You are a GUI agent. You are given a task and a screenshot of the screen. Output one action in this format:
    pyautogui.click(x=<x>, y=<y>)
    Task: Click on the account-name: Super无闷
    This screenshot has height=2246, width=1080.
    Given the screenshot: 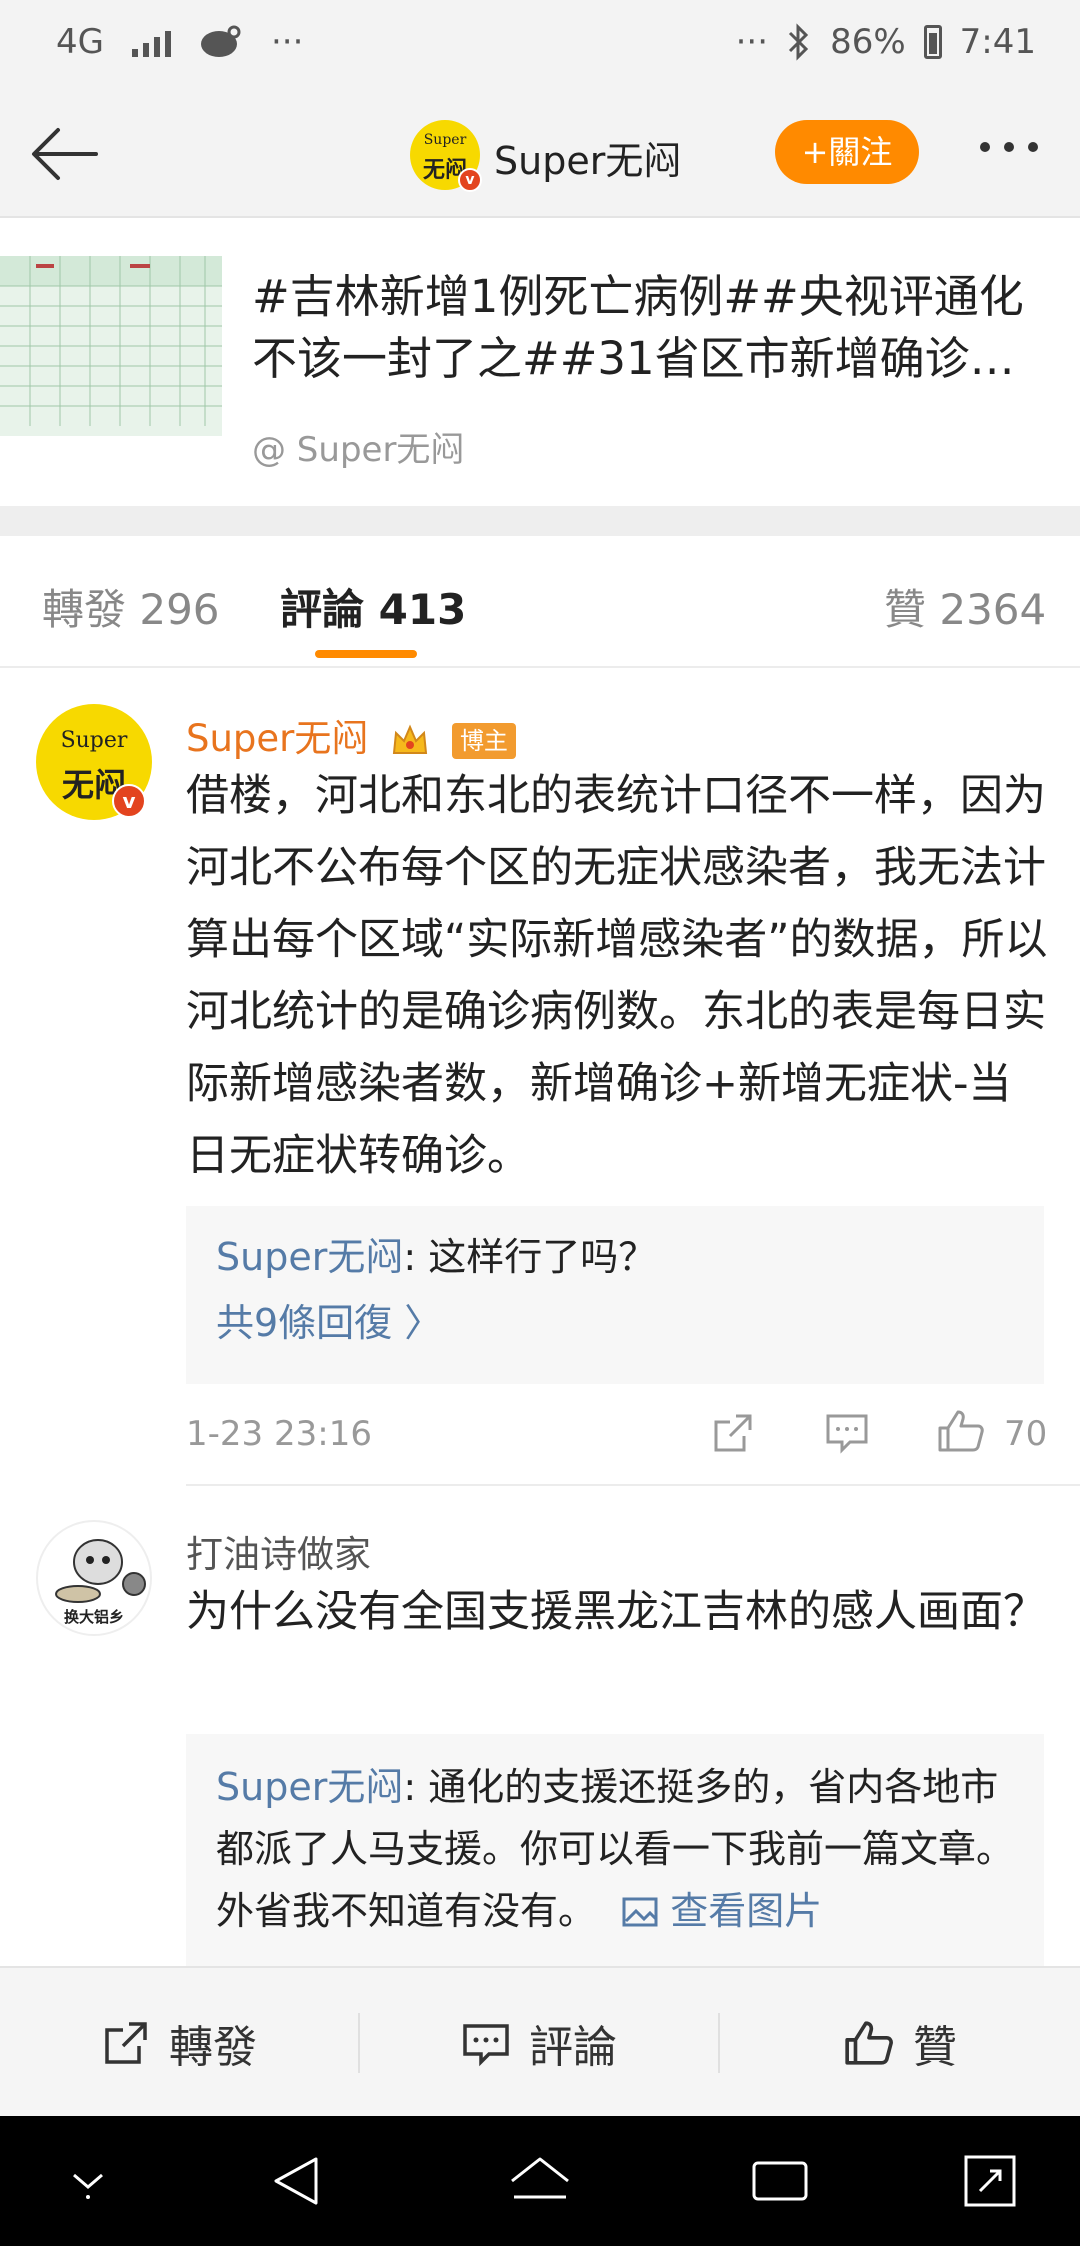 What is the action you would take?
    pyautogui.click(x=587, y=157)
    